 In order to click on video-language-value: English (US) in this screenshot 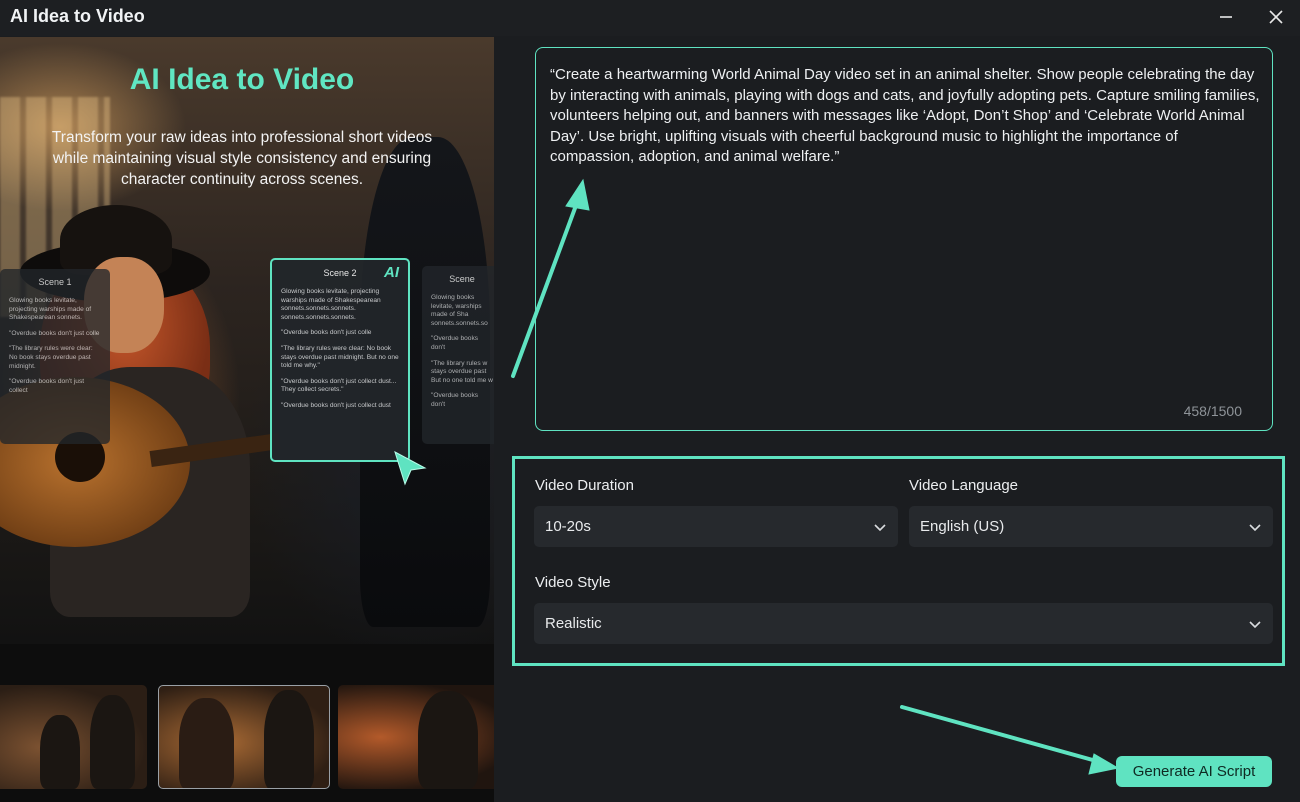, I will do `click(962, 526)`.